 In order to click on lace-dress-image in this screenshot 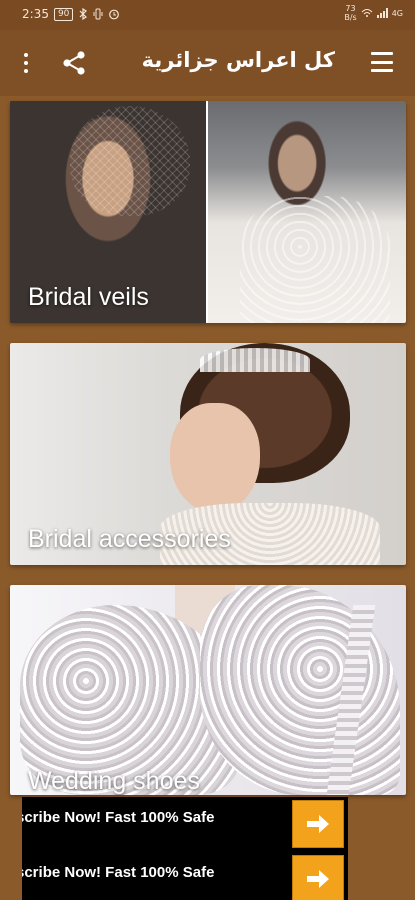, I will do `click(315, 259)`.